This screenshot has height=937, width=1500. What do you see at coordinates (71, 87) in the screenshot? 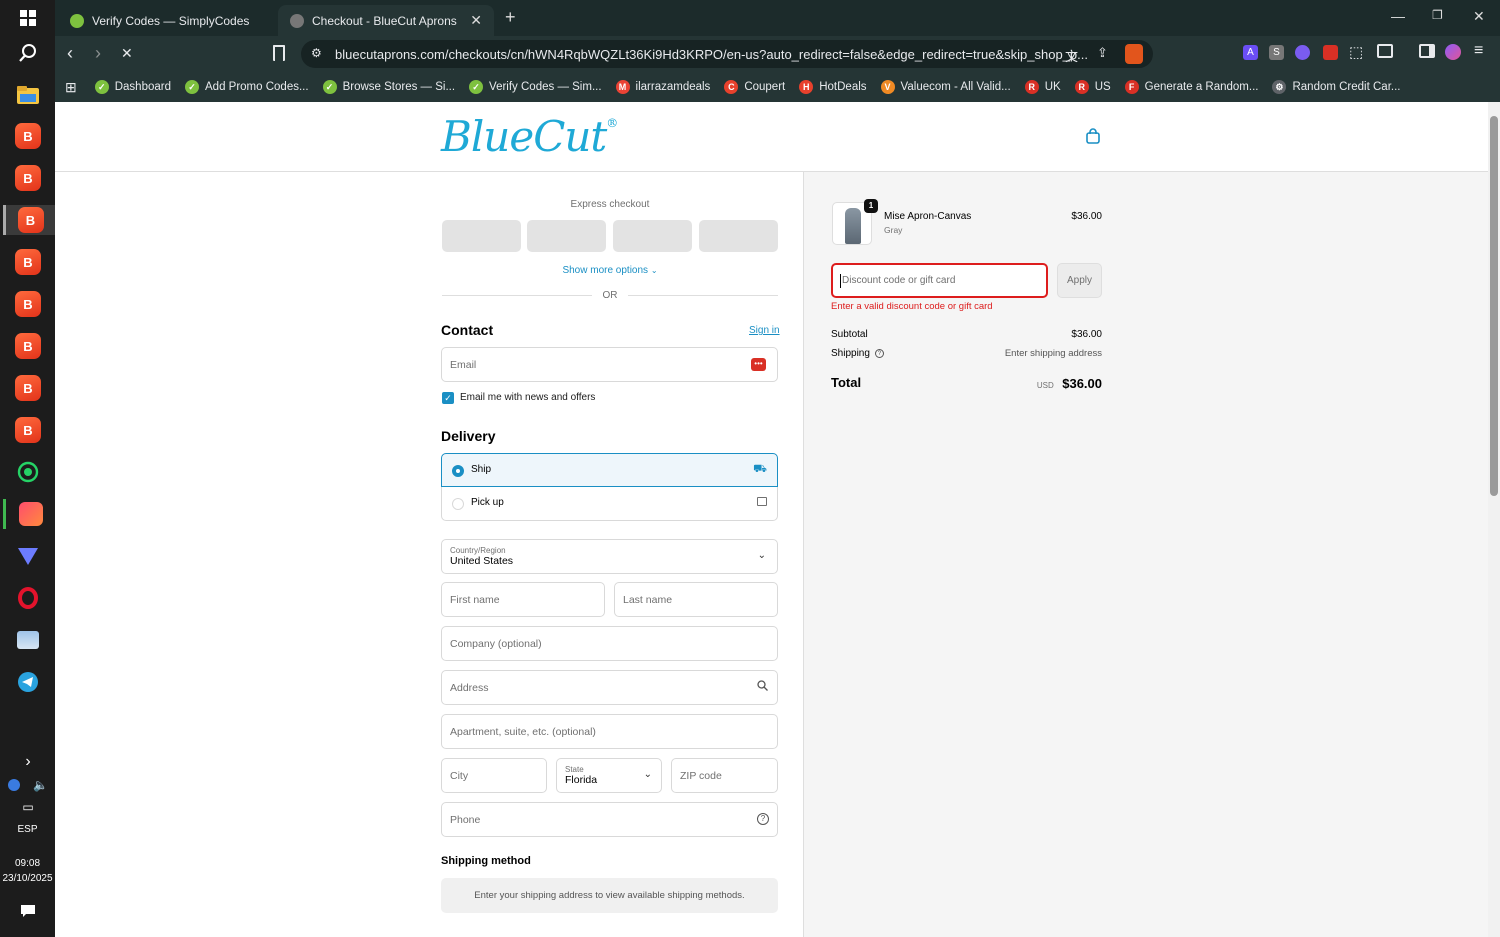
I see `apps-grid-icon: ⊞` at bounding box center [71, 87].